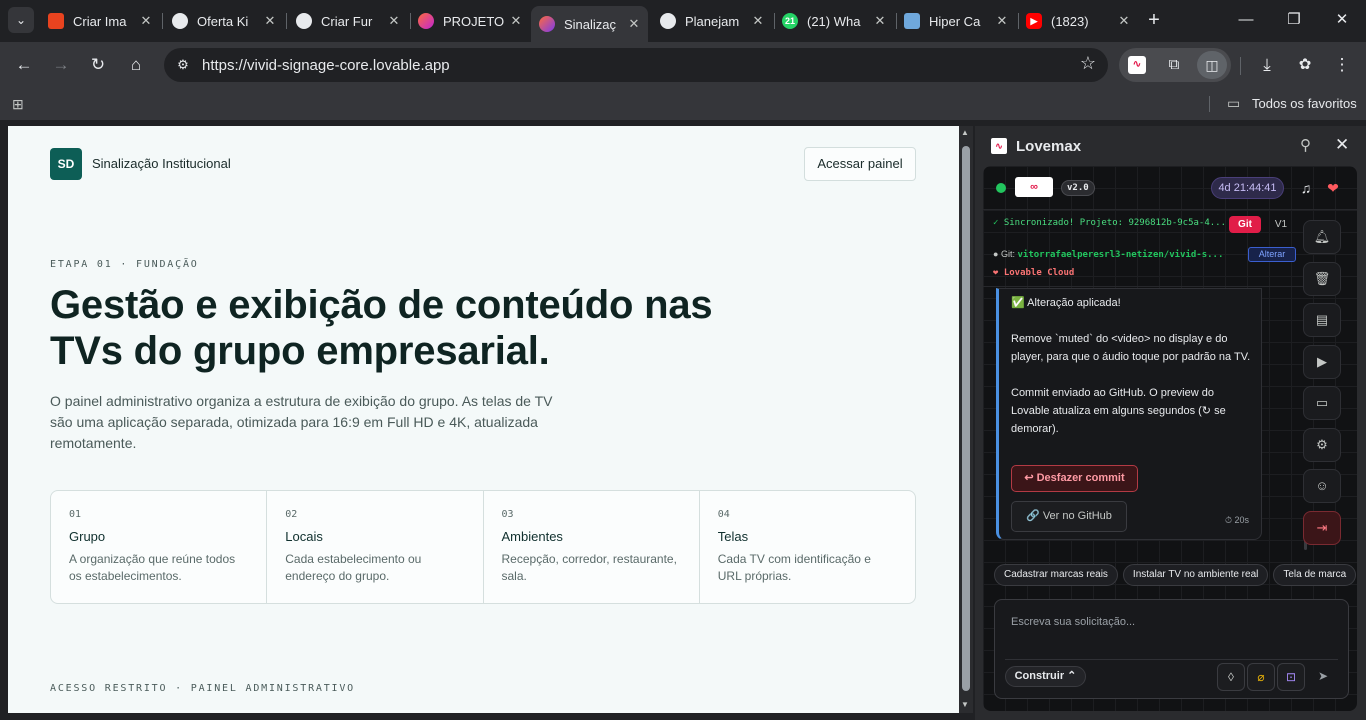 This screenshot has width=1366, height=720. Describe the element at coordinates (1045, 676) in the screenshot. I see `mode-selector: Construir ⌃` at that location.